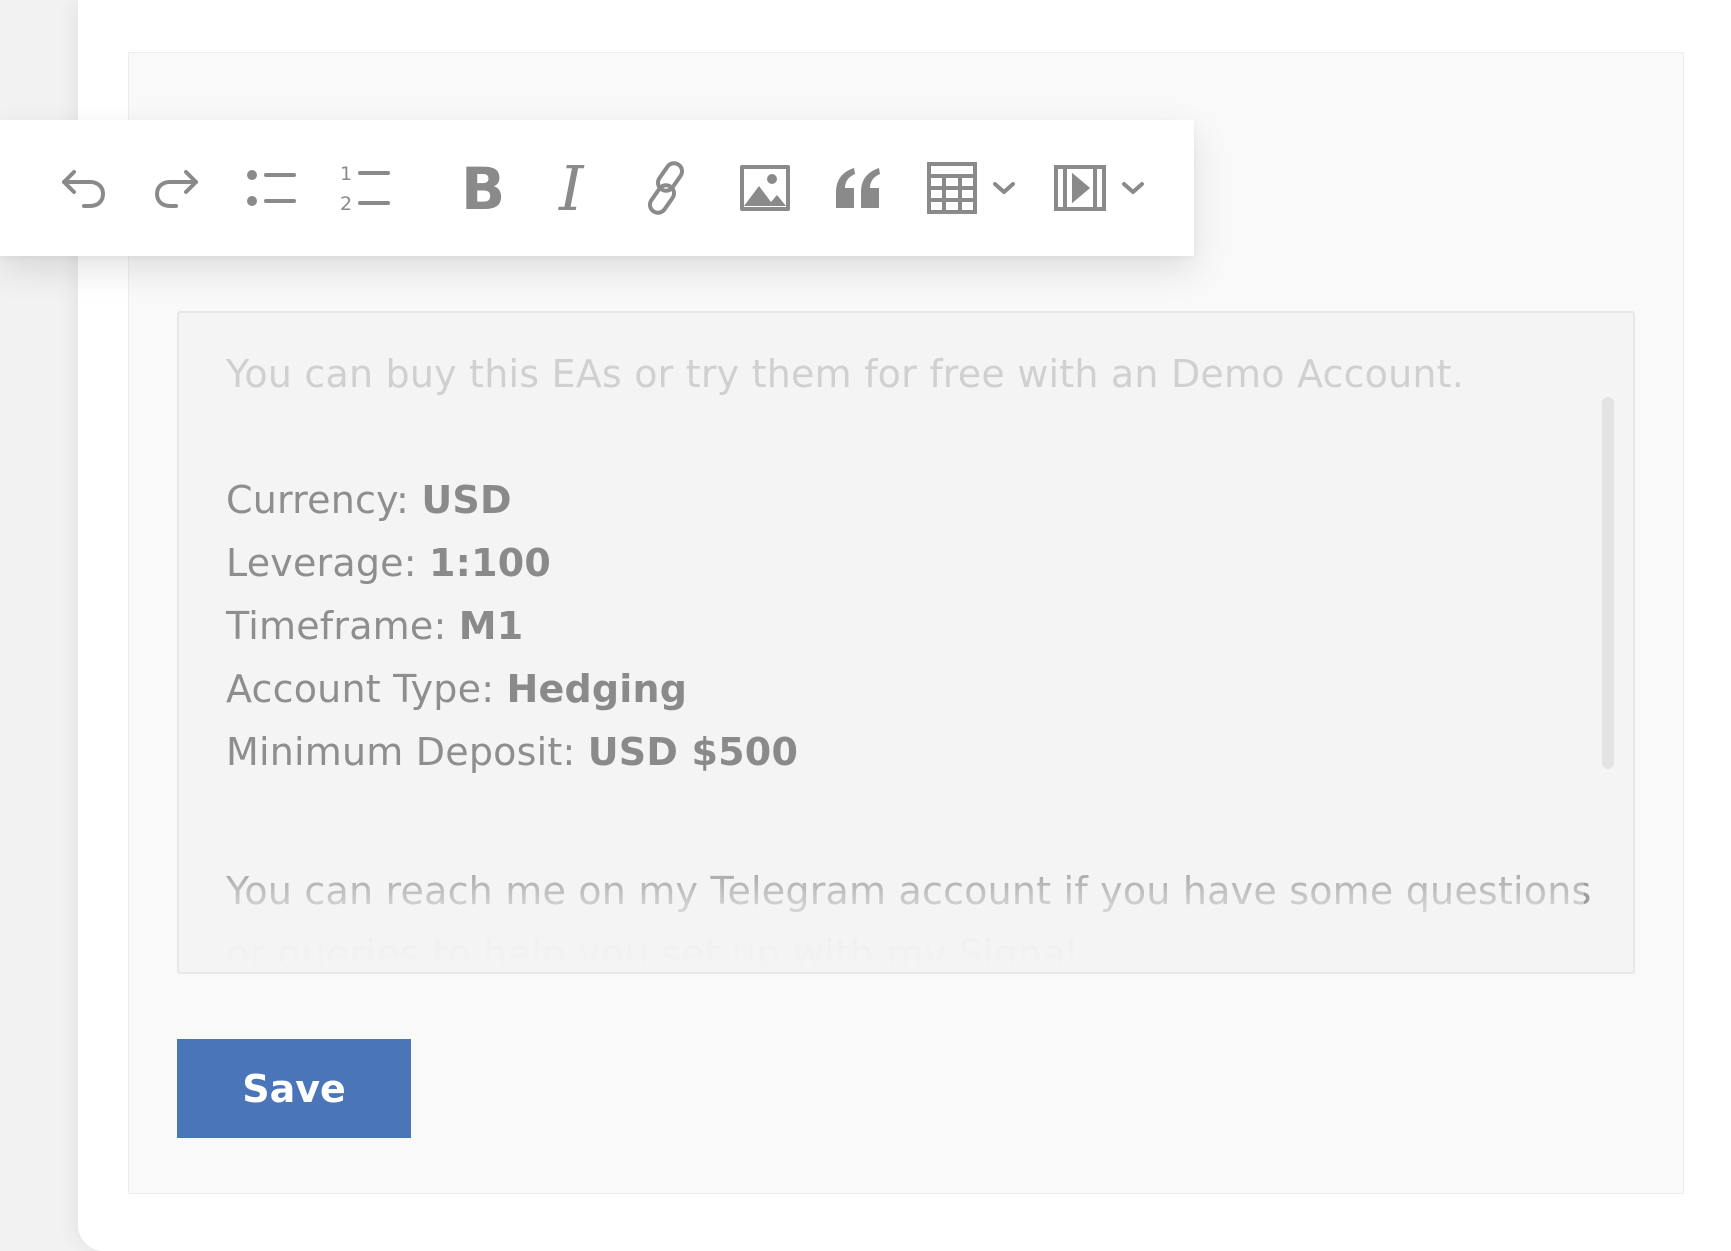 The width and height of the screenshot is (1731, 1251). I want to click on field-currency: Currency: USD, so click(369, 500).